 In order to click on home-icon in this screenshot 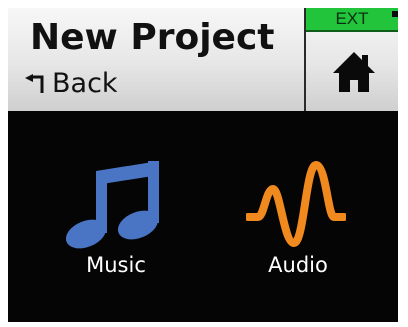, I will do `click(354, 72)`.